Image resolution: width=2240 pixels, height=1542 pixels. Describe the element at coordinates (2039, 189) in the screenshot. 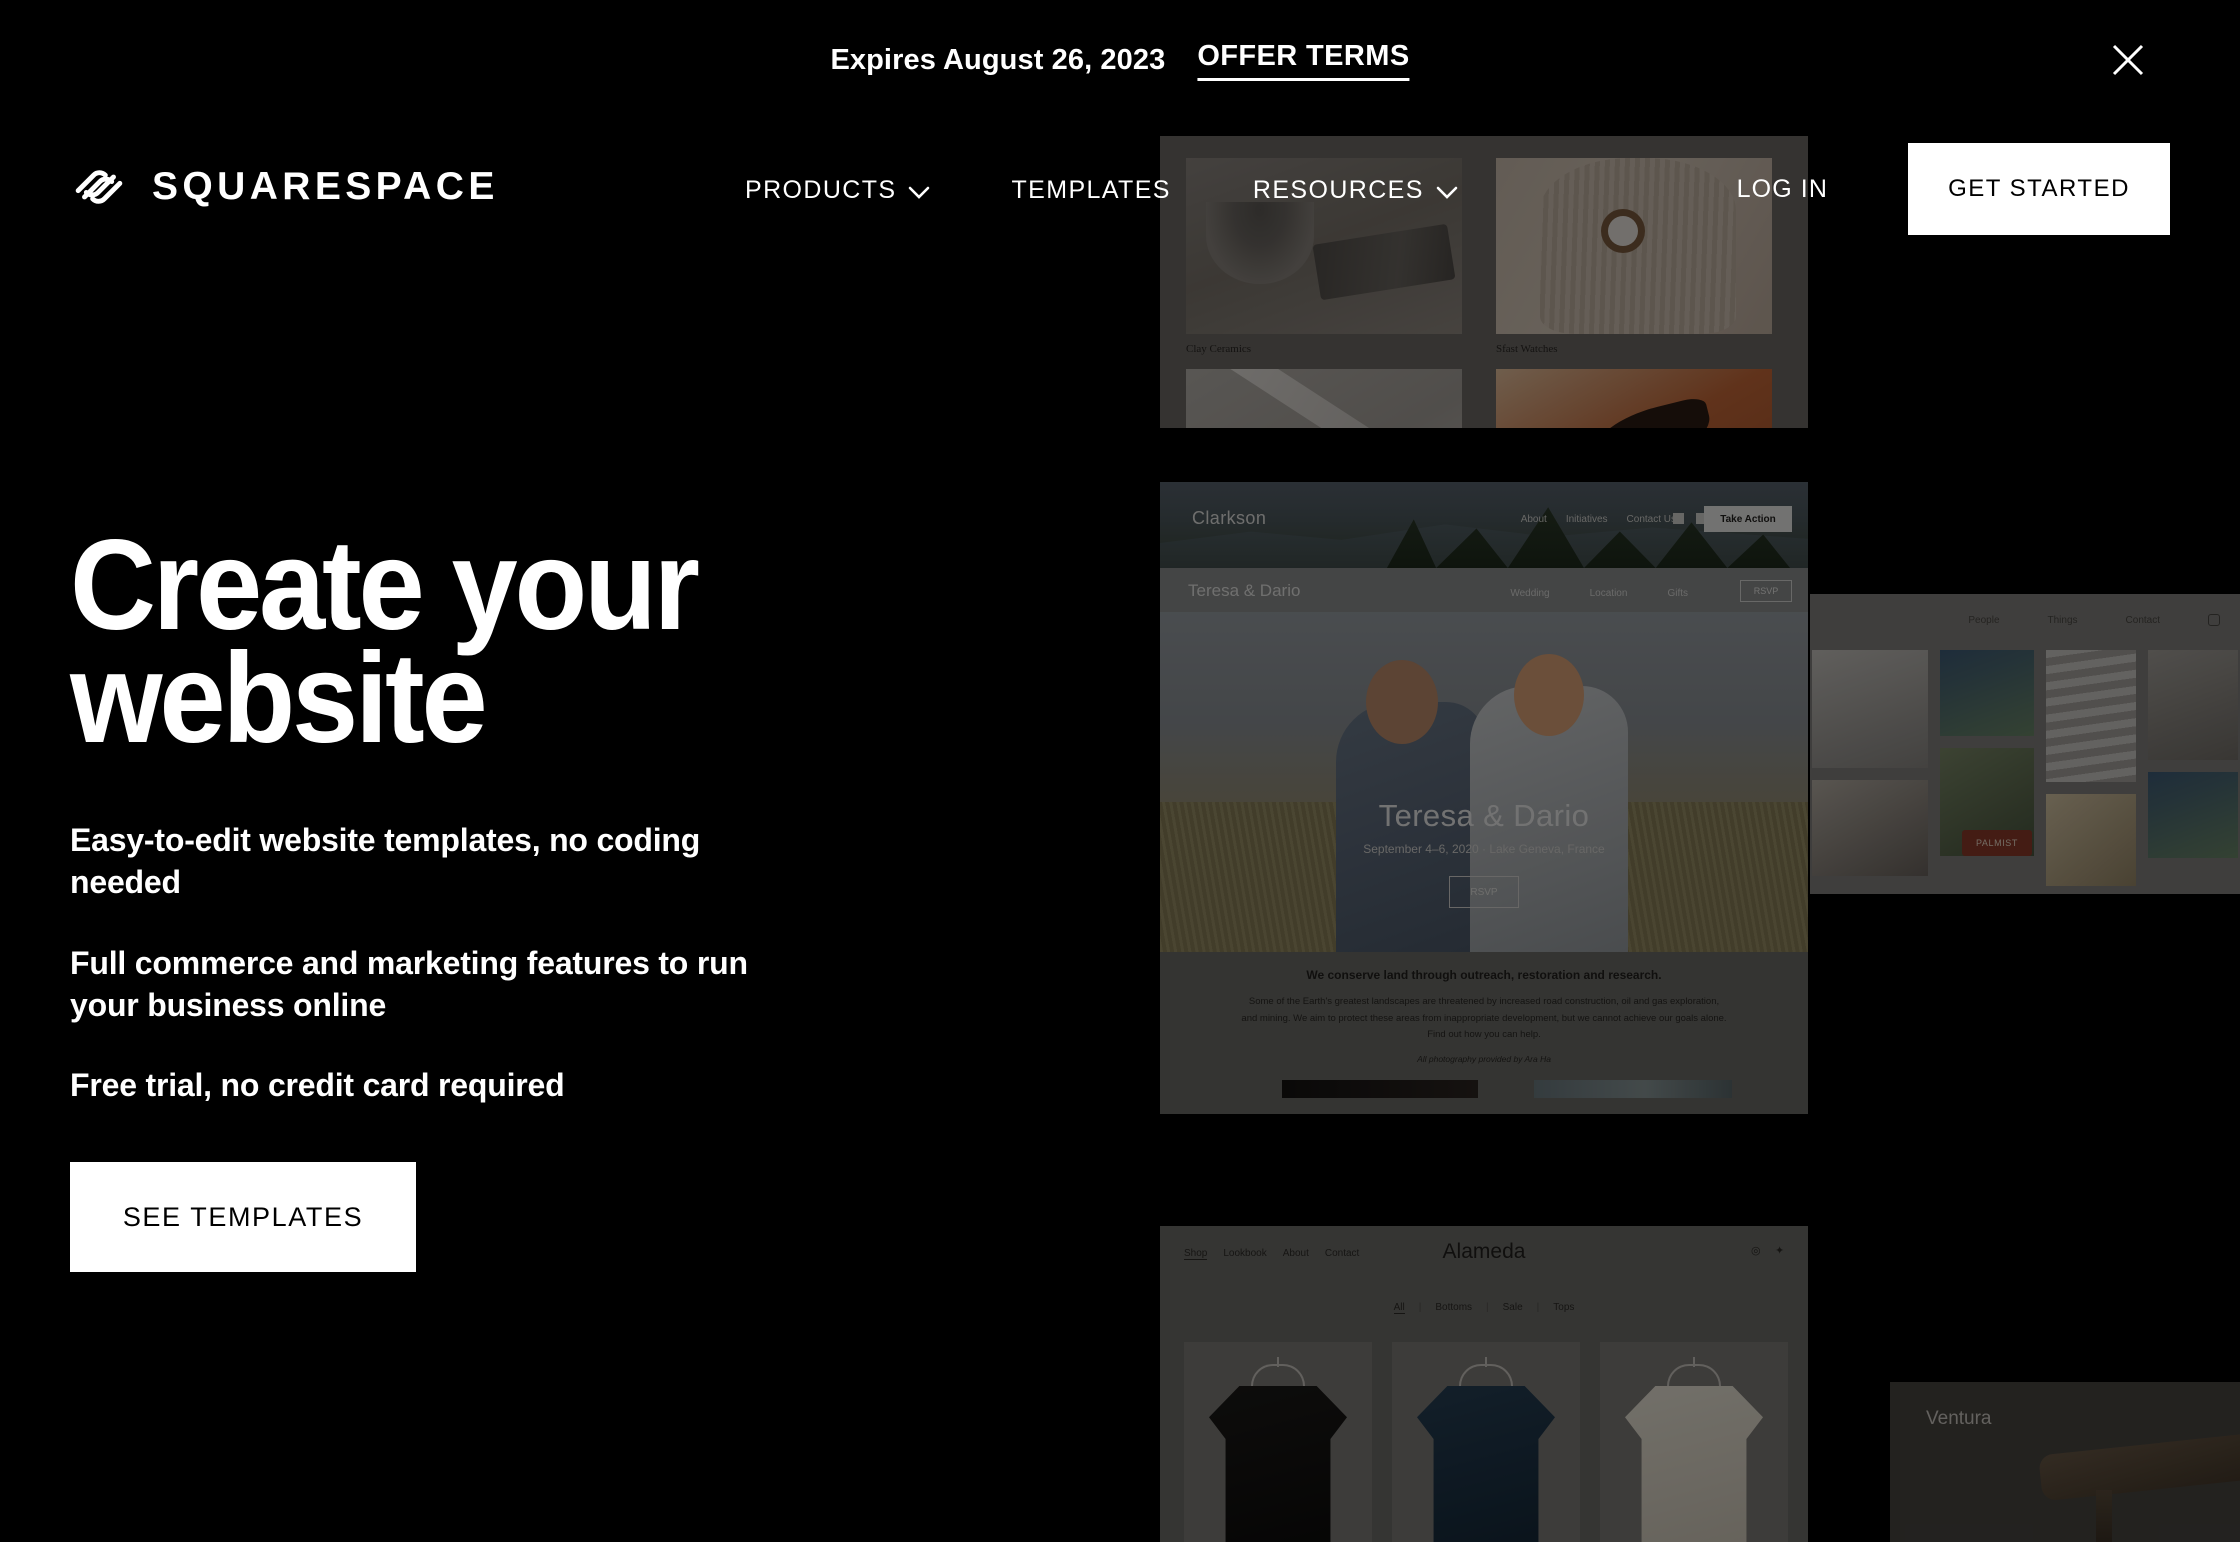

I see `get-started-button: GET STARTED` at that location.